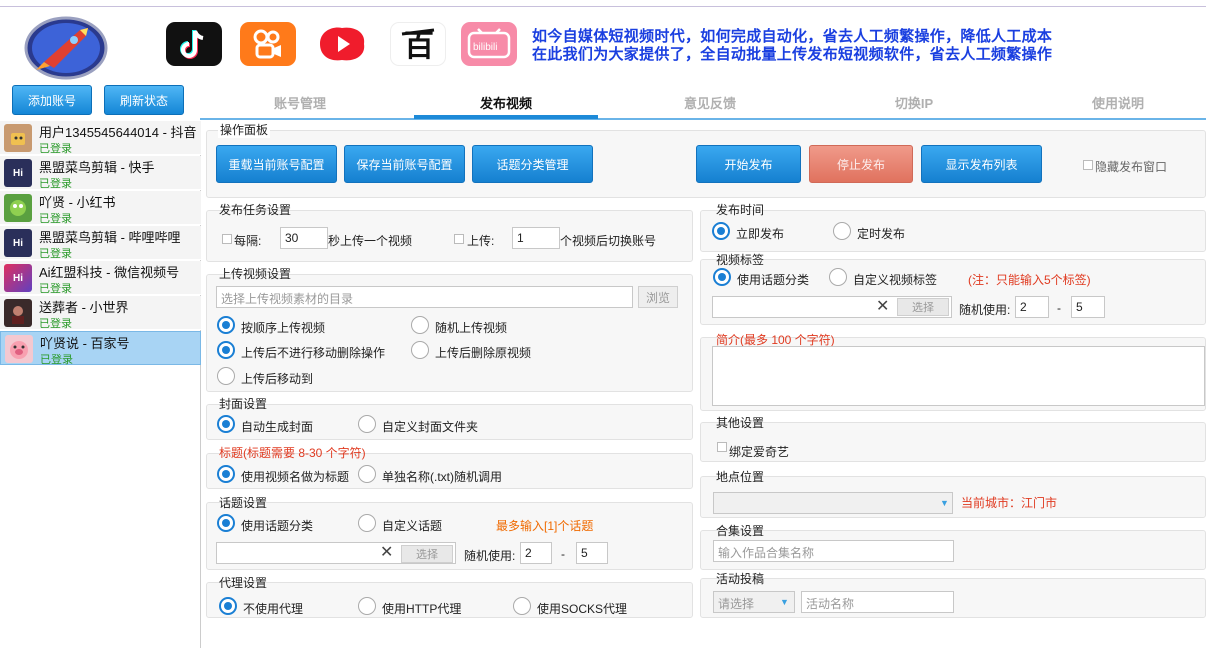  Describe the element at coordinates (283, 328) in the screenshot. I see `sequential-upload-label: 按顺序上传视频` at that location.